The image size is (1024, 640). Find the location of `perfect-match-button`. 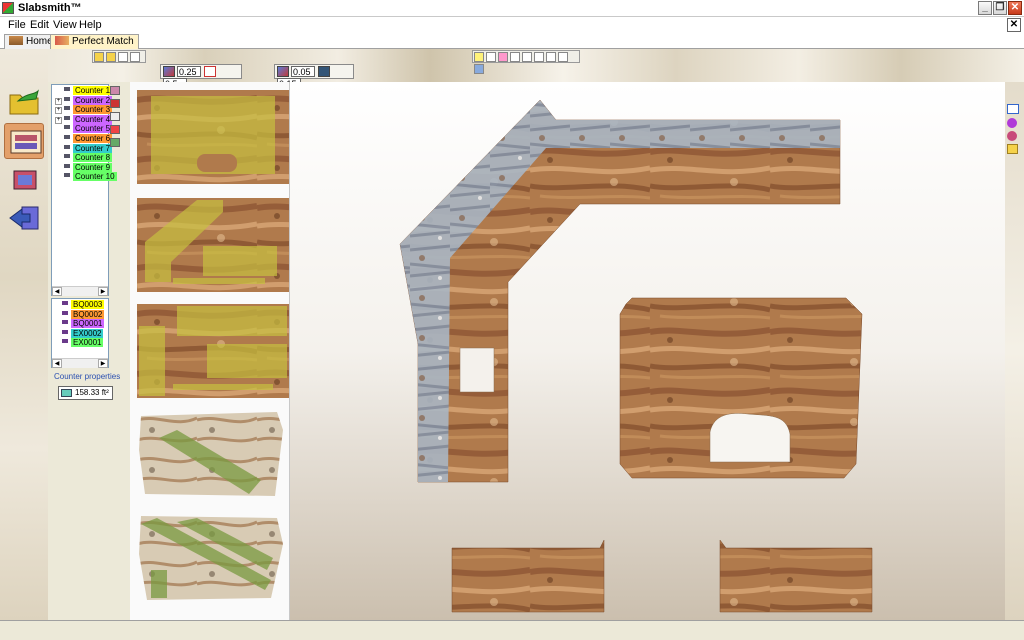

perfect-match-button is located at coordinates (24, 141).